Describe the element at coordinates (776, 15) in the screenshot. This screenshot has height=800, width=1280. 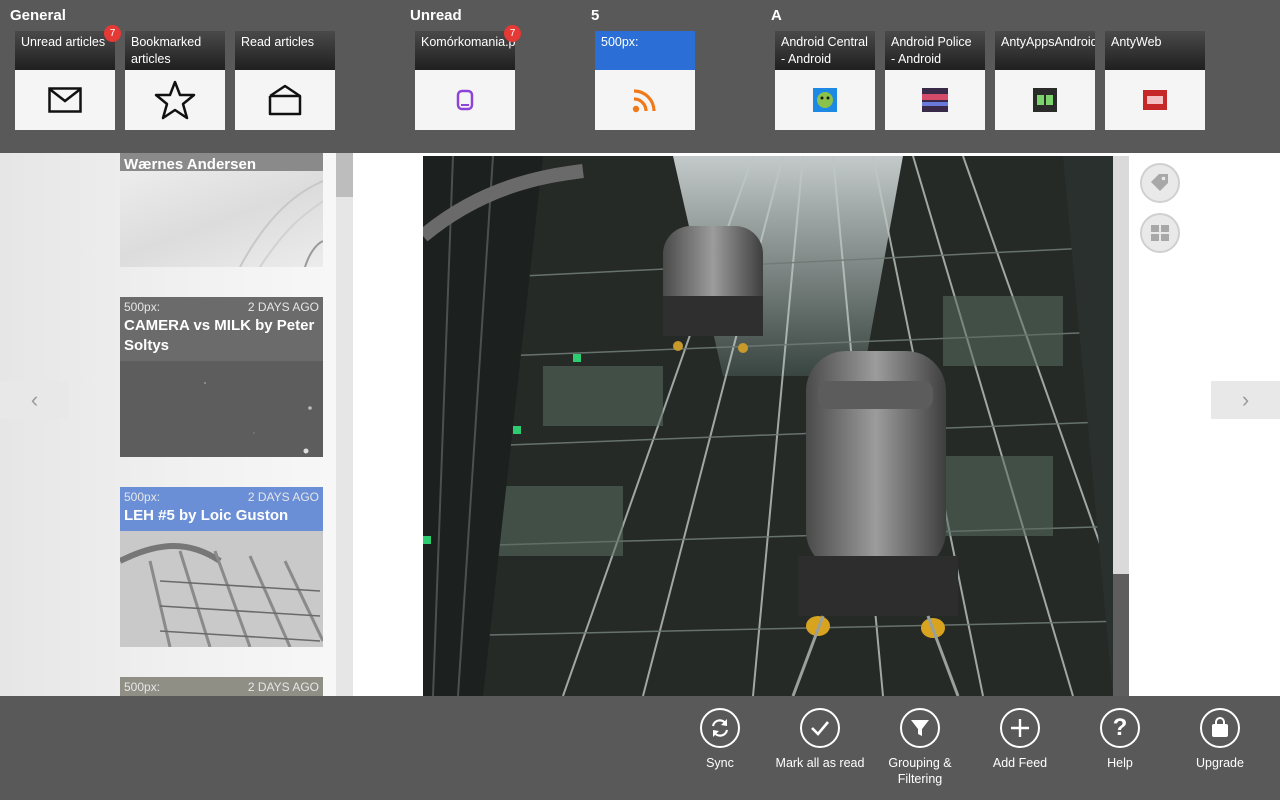
I see `group-title-a: A` at that location.